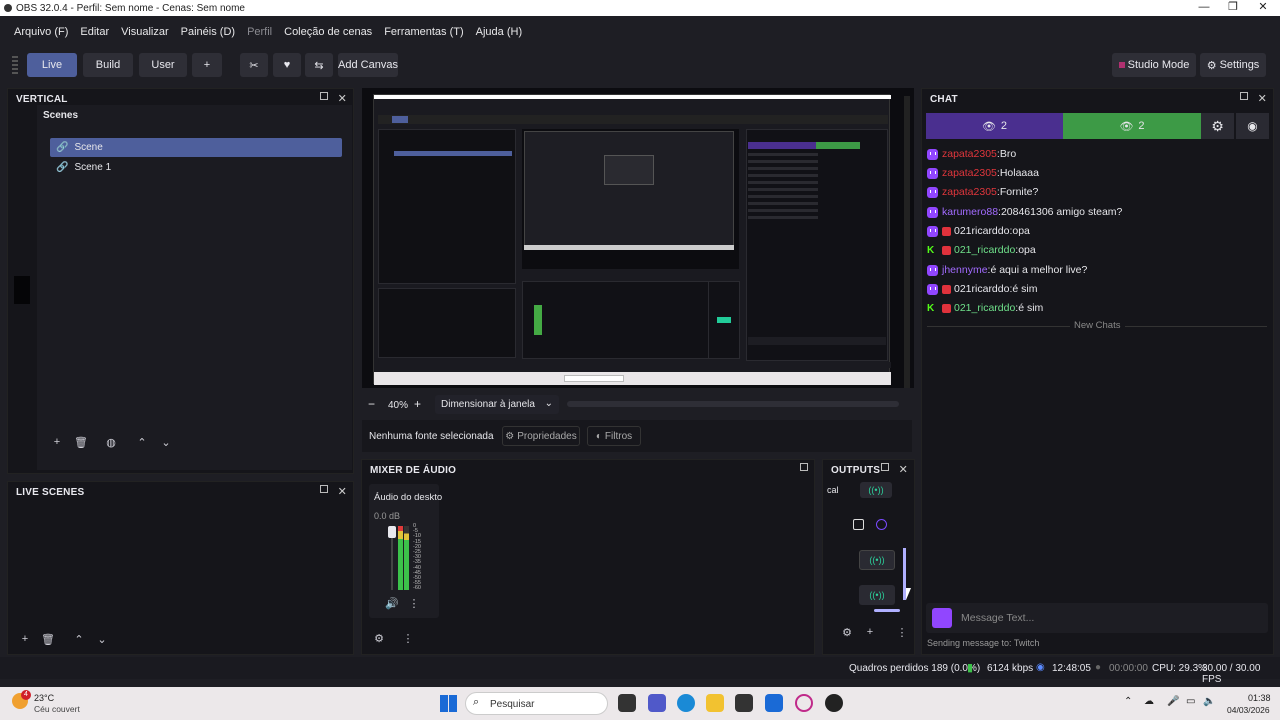 The image size is (1280, 720). Describe the element at coordinates (196, 167) in the screenshot. I see `scene-item: 🔗 Scene 1` at that location.